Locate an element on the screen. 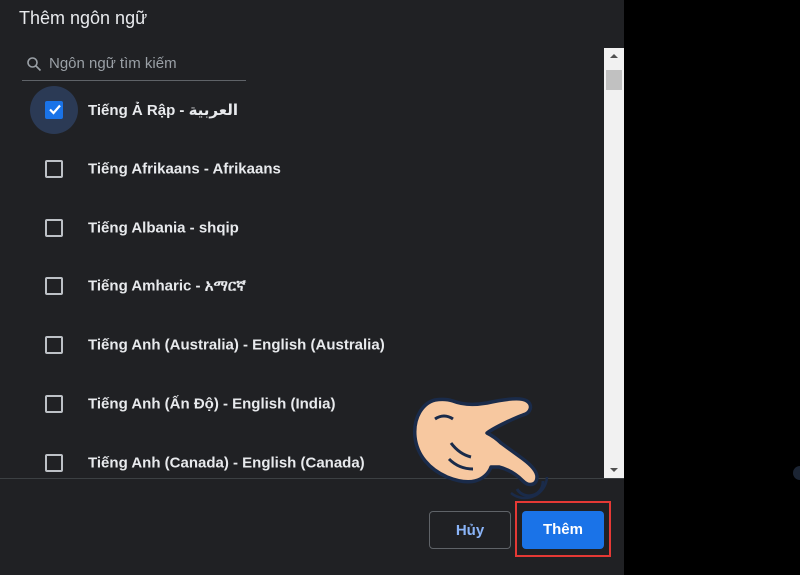 This screenshot has height=575, width=800. language-label: Tiếng Albania - shqip is located at coordinates (163, 228).